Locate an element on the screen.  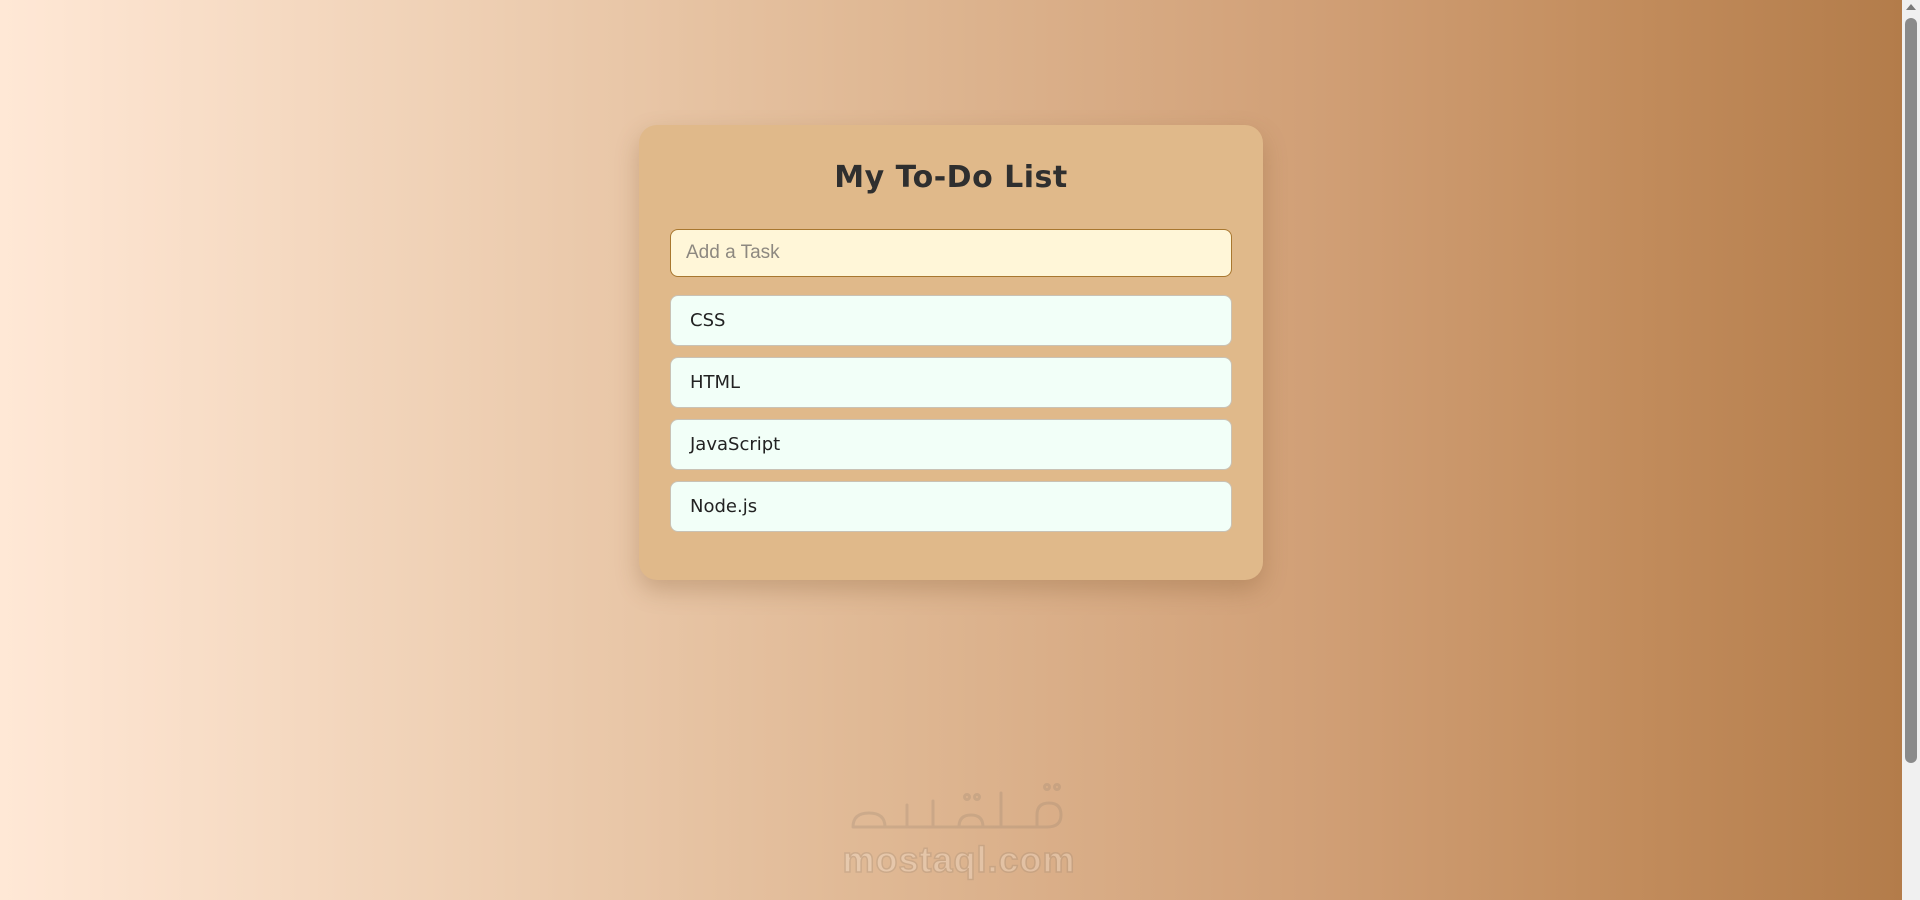
task-item-javascript: JavaScript is located at coordinates (951, 444).